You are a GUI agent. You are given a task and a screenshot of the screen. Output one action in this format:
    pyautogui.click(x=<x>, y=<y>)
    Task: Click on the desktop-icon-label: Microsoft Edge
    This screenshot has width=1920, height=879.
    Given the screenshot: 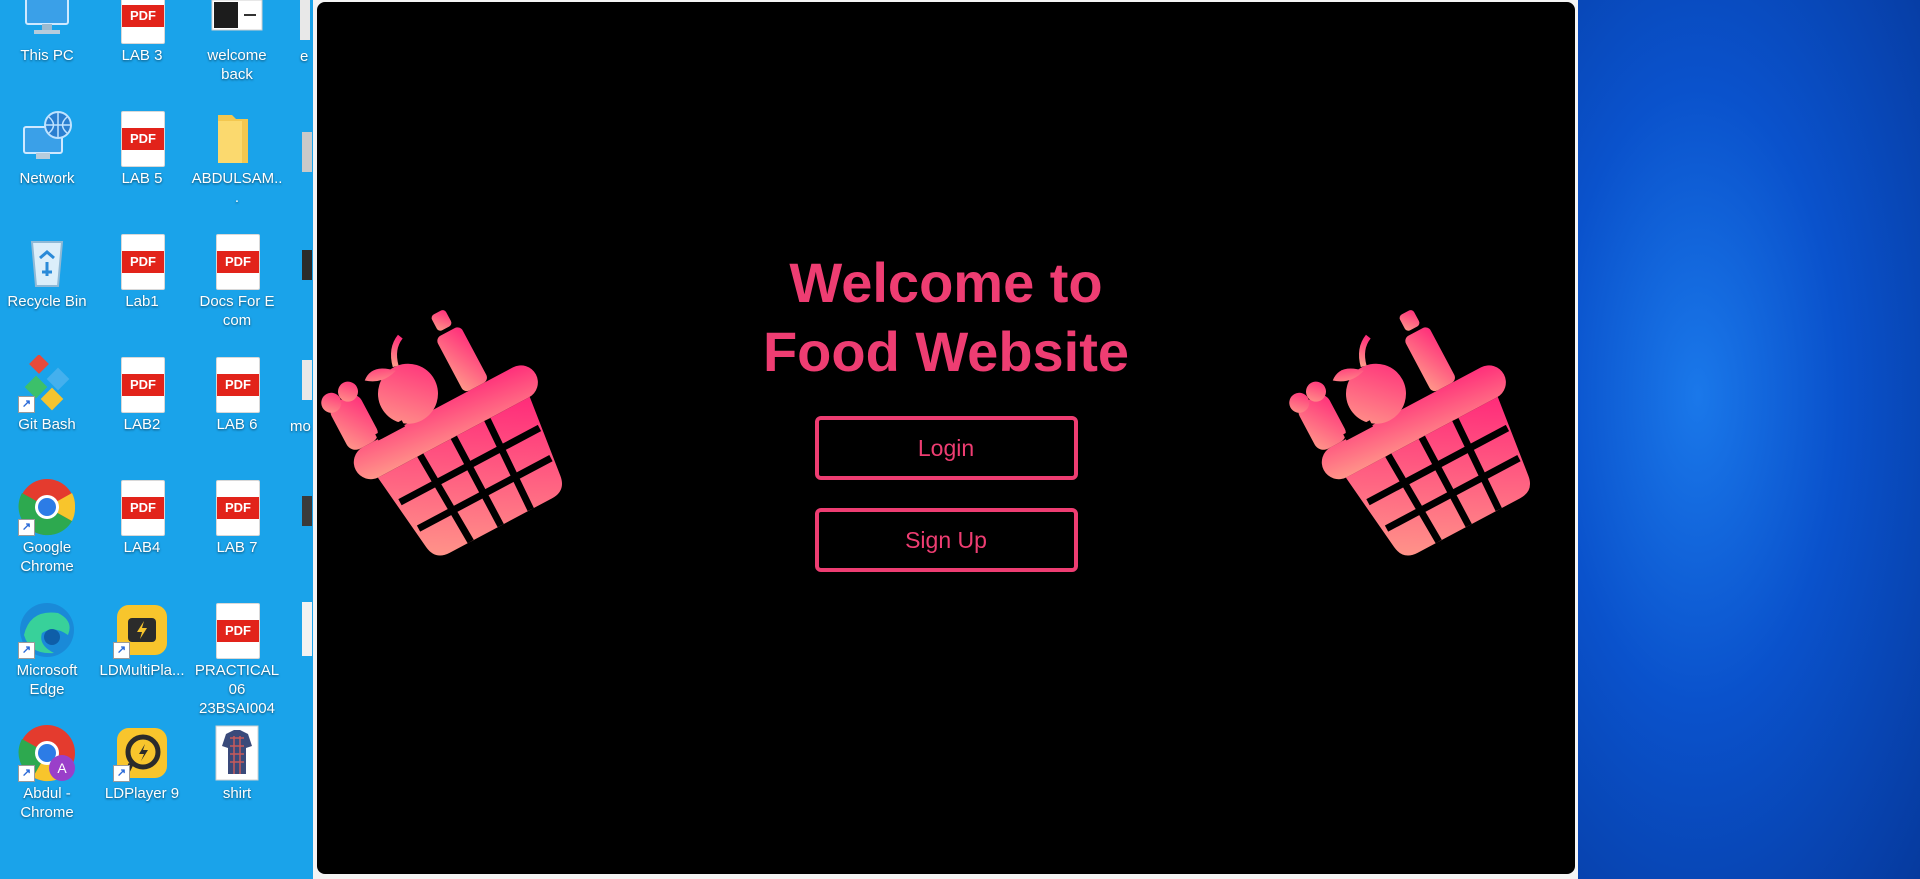 What is the action you would take?
    pyautogui.click(x=47, y=680)
    